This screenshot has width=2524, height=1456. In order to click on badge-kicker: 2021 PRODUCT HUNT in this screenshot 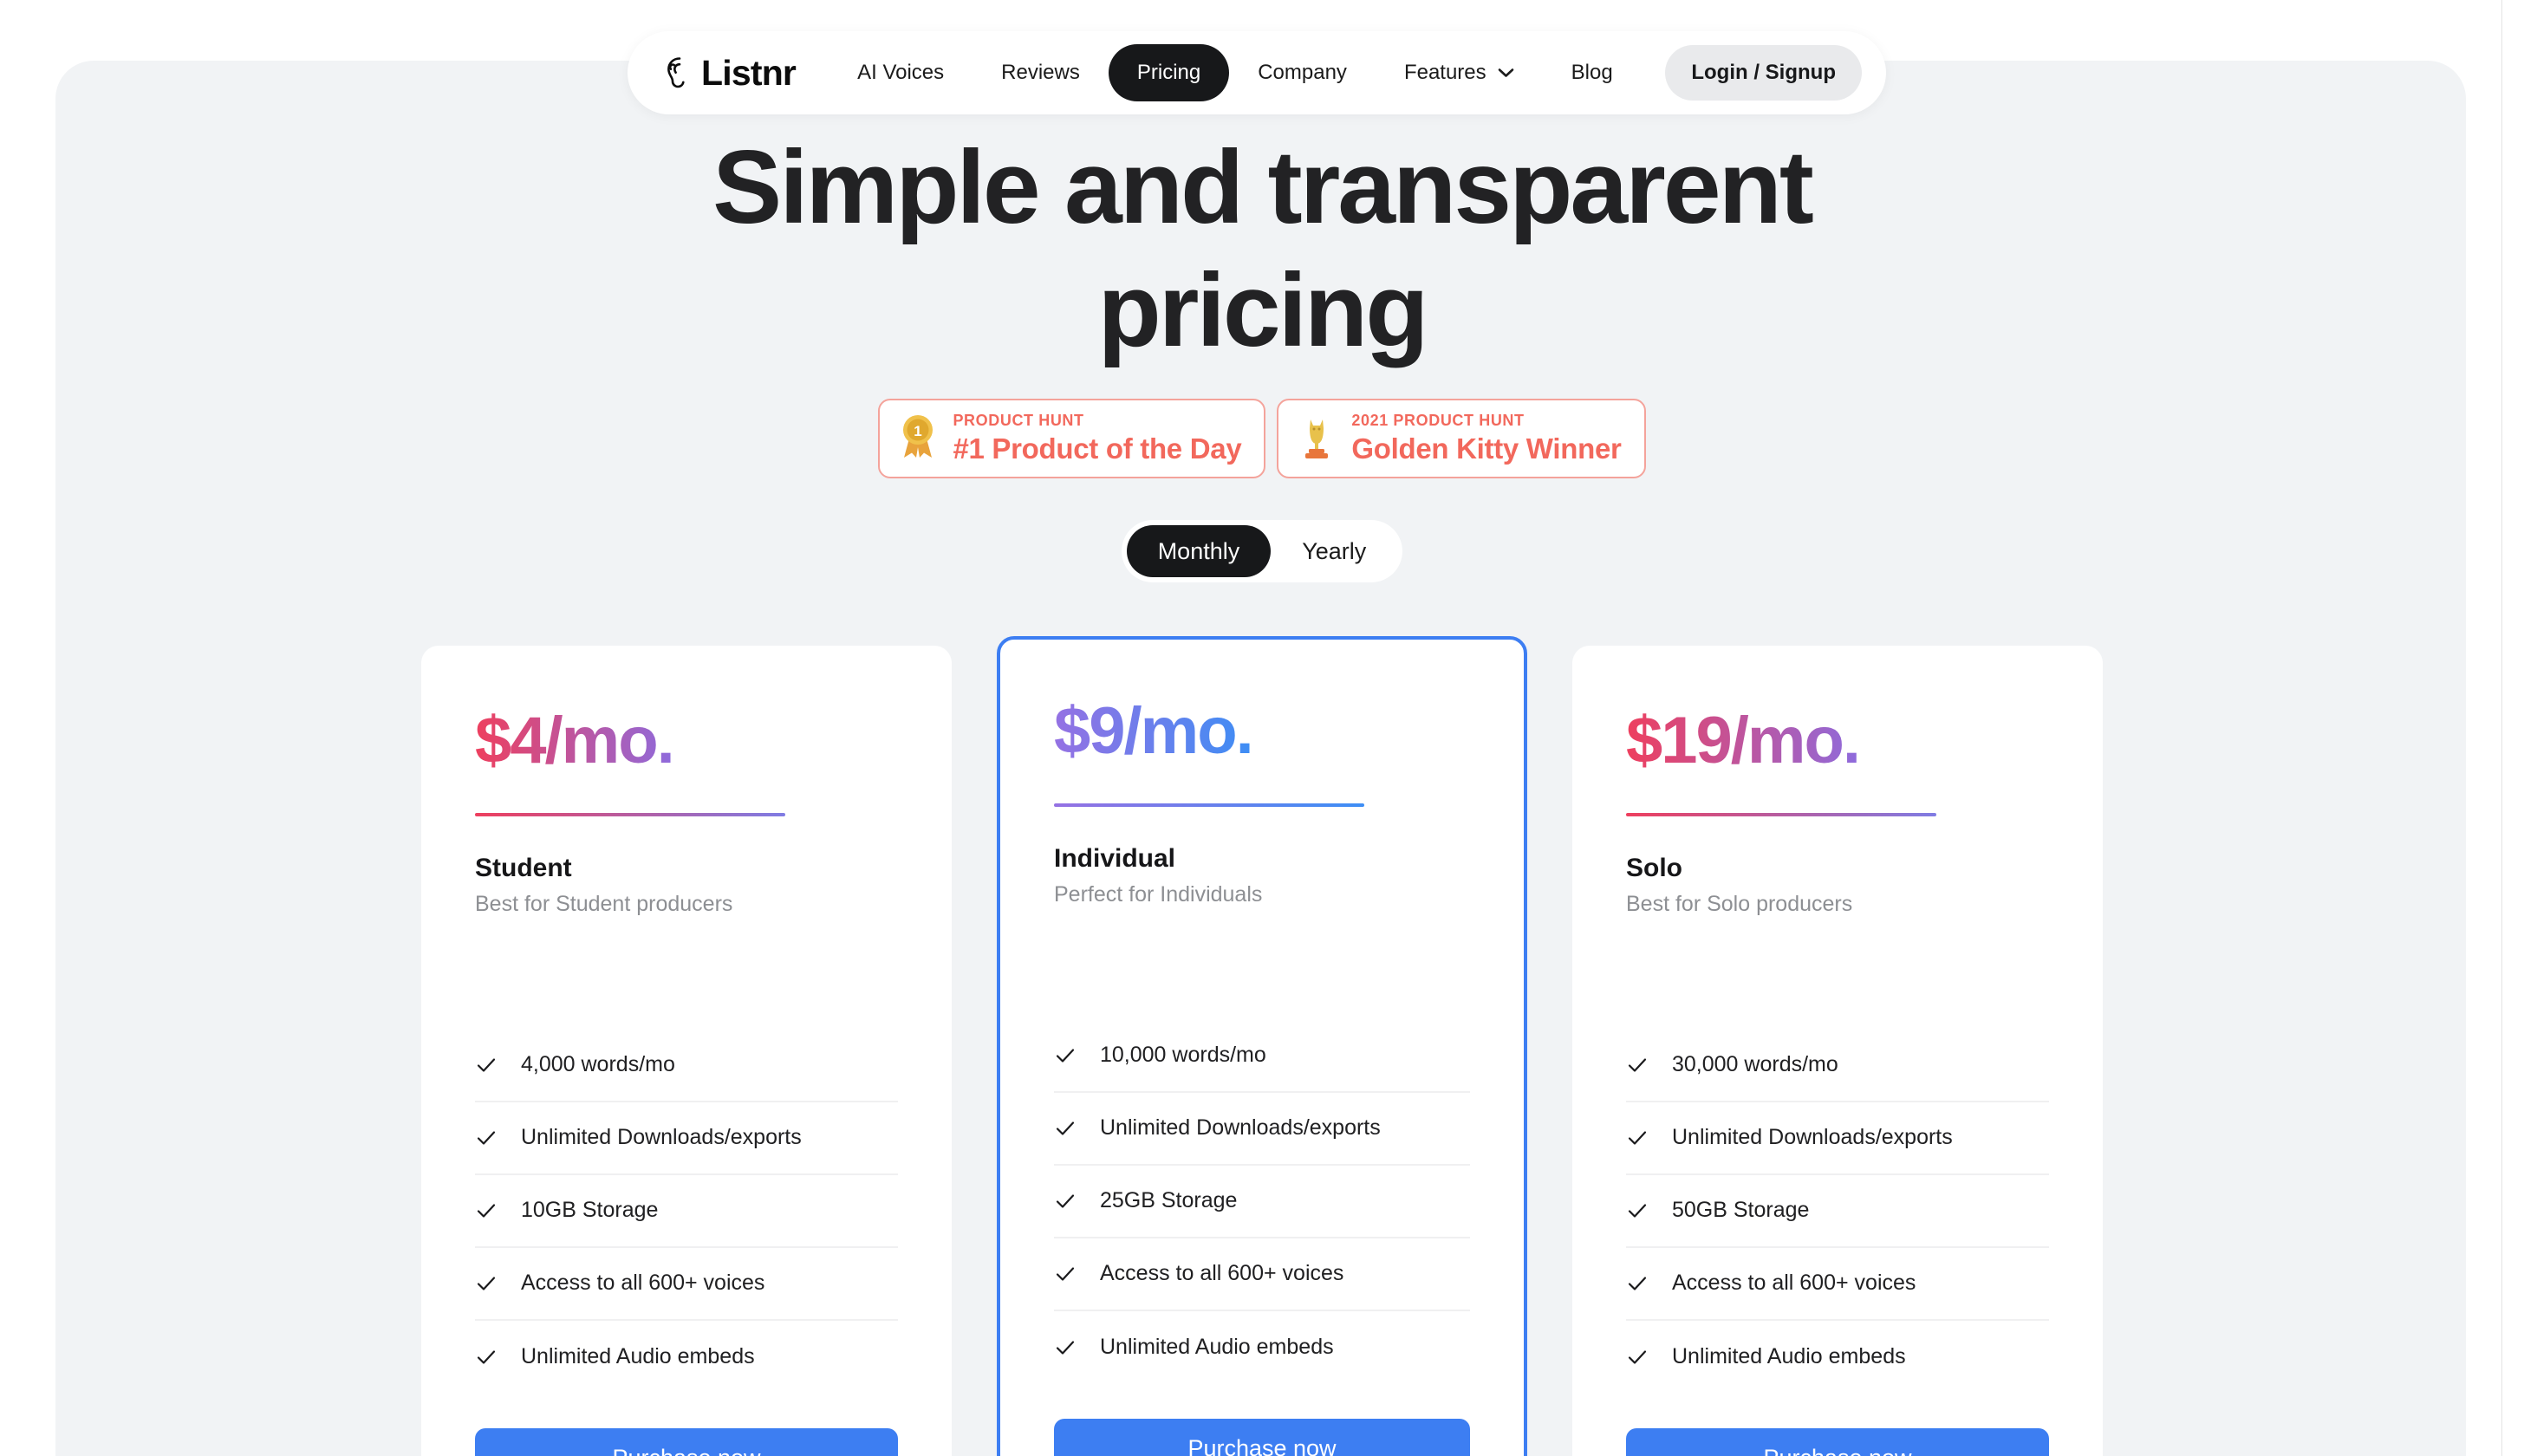, I will do `click(1438, 421)`.